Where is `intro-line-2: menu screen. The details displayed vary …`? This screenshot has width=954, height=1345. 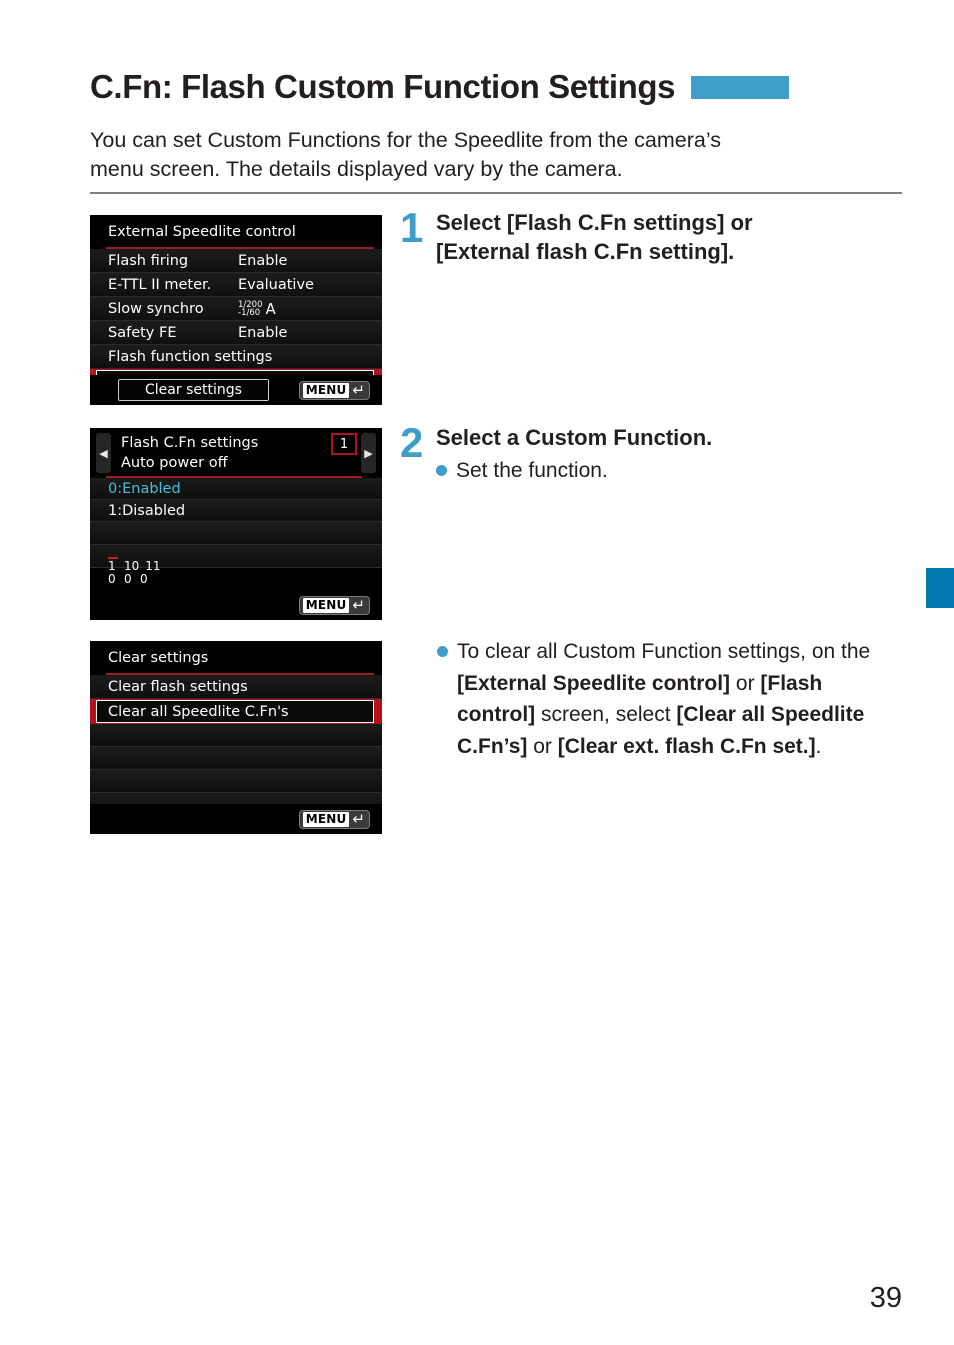
intro-line-2: menu screen. The details displayed vary … is located at coordinates (356, 169).